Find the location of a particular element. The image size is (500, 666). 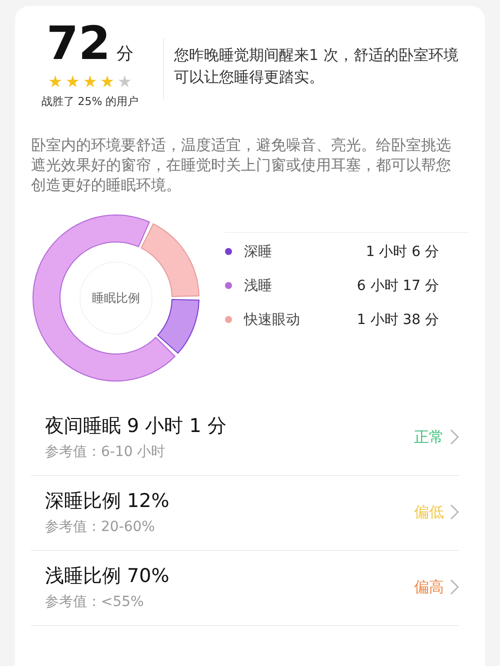

metric-row: 深睡比例 12% 参考值：20-60% 偏低 is located at coordinates (245, 513).